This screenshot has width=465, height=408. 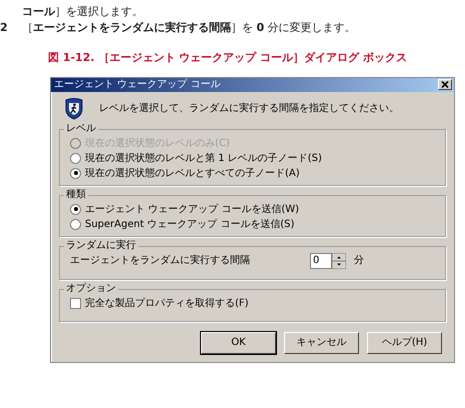 What do you see at coordinates (189, 224) in the screenshot?
I see `radio-label: SuperAgent ウェークアップ コールを送信(S)` at bounding box center [189, 224].